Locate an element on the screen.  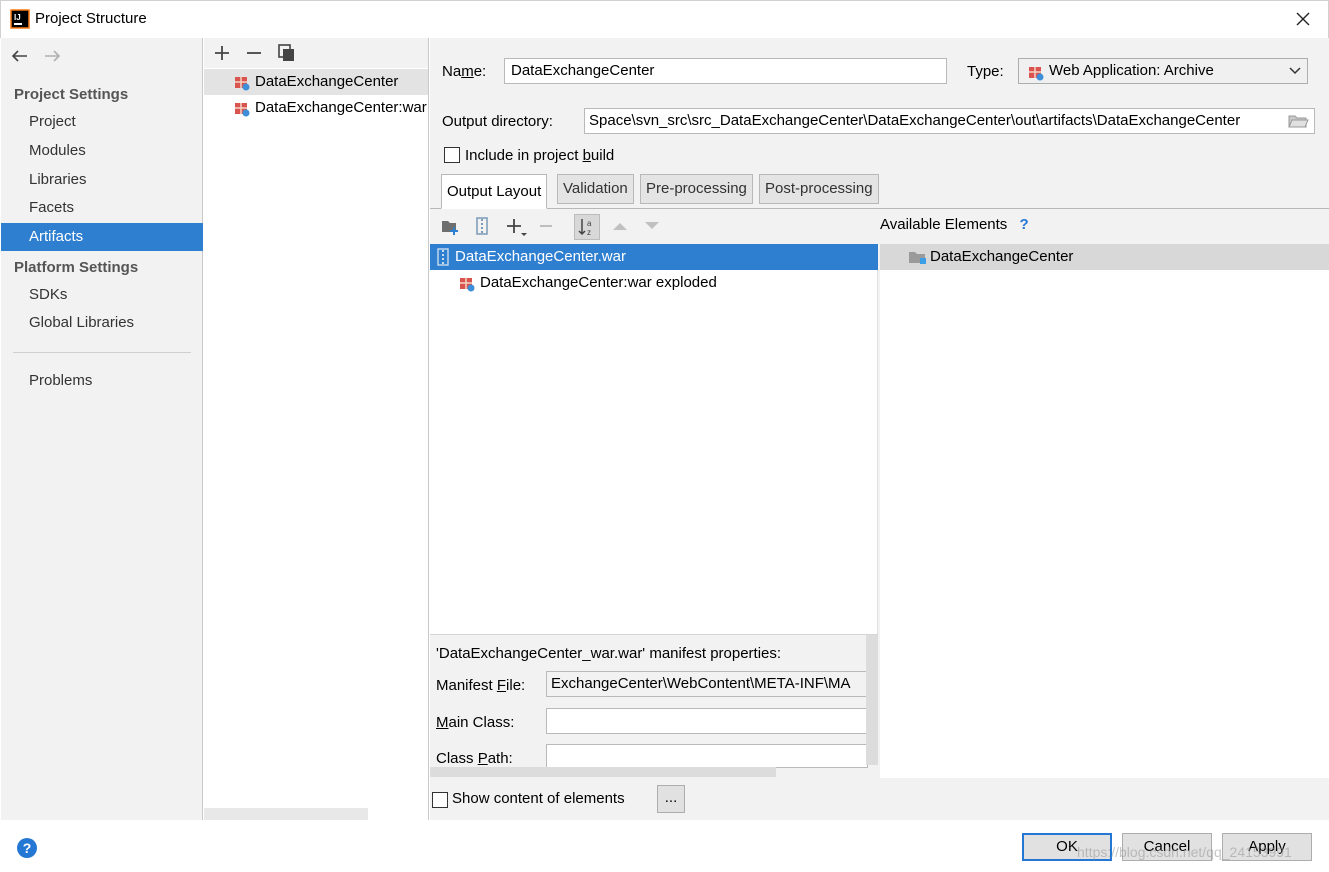
help-button: ? is located at coordinates (27, 848).